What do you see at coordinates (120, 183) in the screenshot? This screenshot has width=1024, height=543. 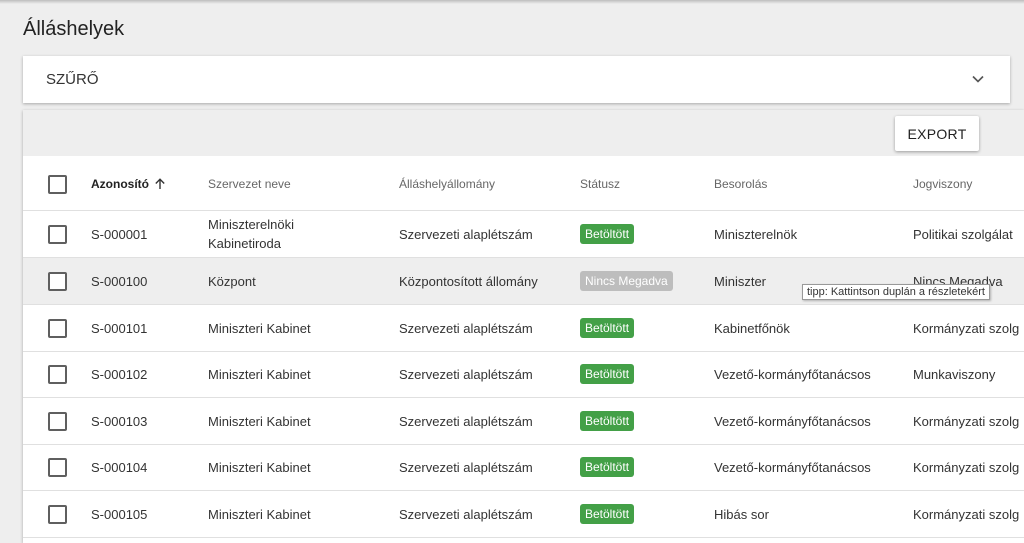 I see `column-header-label: Azonosító` at bounding box center [120, 183].